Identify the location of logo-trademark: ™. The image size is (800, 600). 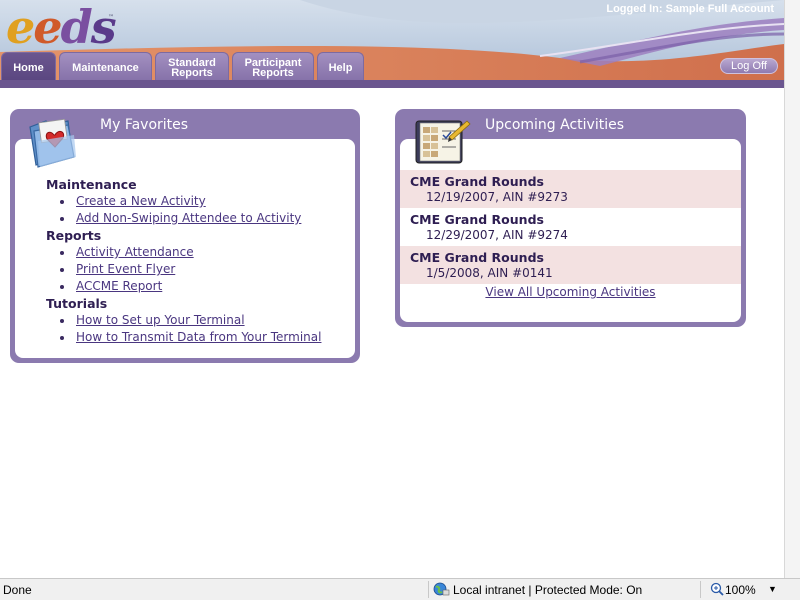
(111, 17).